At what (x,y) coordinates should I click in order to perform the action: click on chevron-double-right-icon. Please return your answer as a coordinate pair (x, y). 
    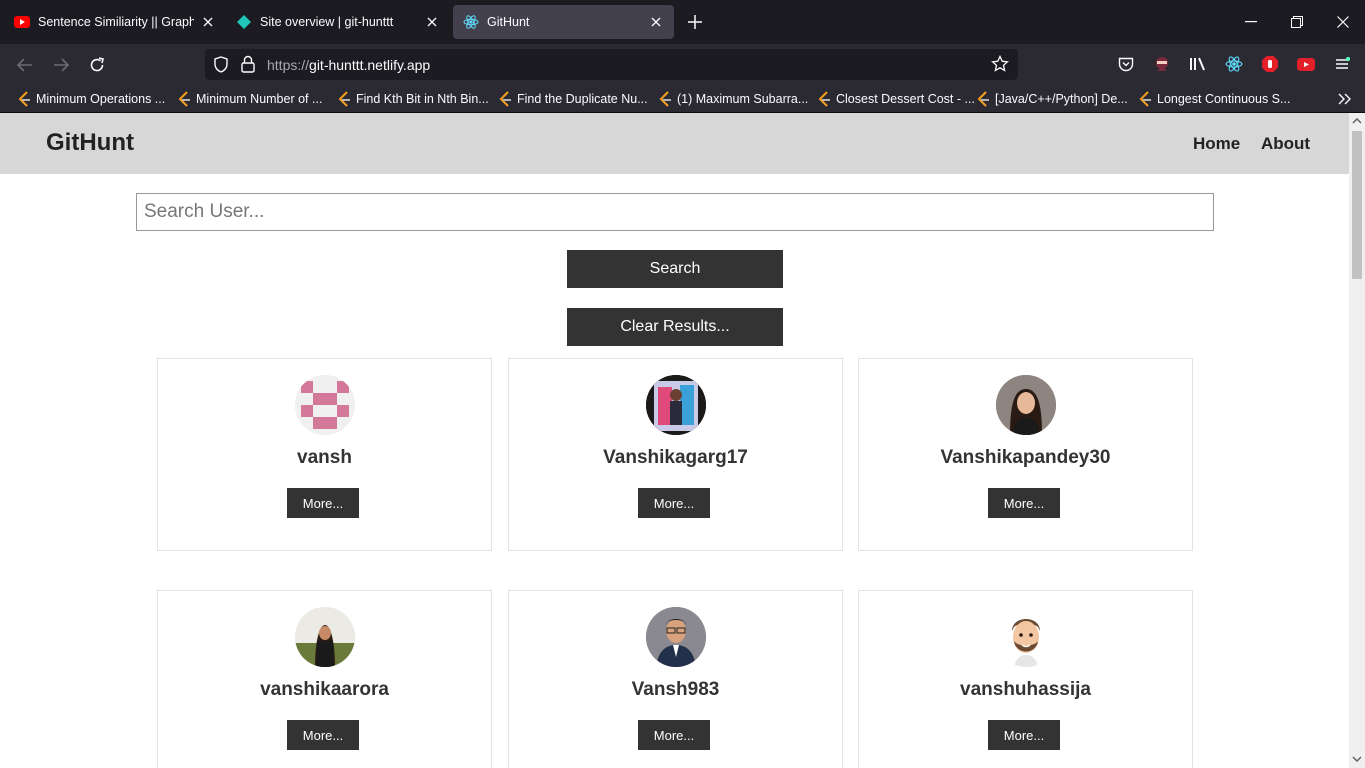
    Looking at the image, I should click on (1345, 99).